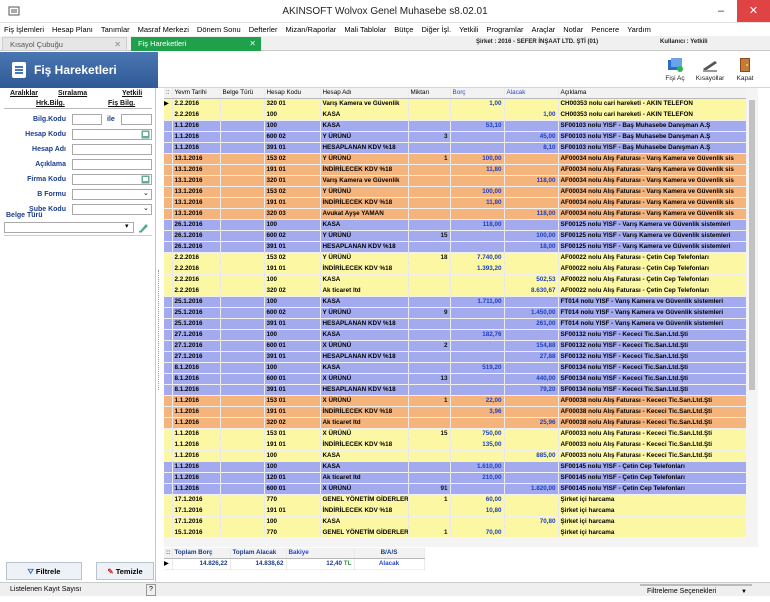 The height and width of the screenshot is (602, 770). Describe the element at coordinates (477, 225) in the screenshot. I see `cell-borc: 118,00` at that location.